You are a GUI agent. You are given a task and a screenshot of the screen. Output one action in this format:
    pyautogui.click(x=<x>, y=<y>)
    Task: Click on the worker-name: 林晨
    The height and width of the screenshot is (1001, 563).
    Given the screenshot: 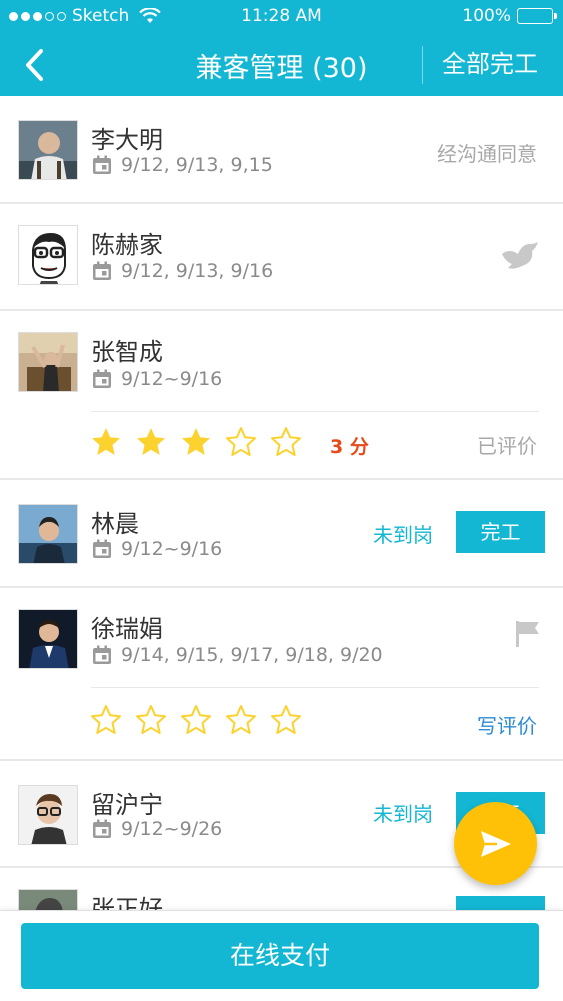 What is the action you would take?
    pyautogui.click(x=115, y=524)
    